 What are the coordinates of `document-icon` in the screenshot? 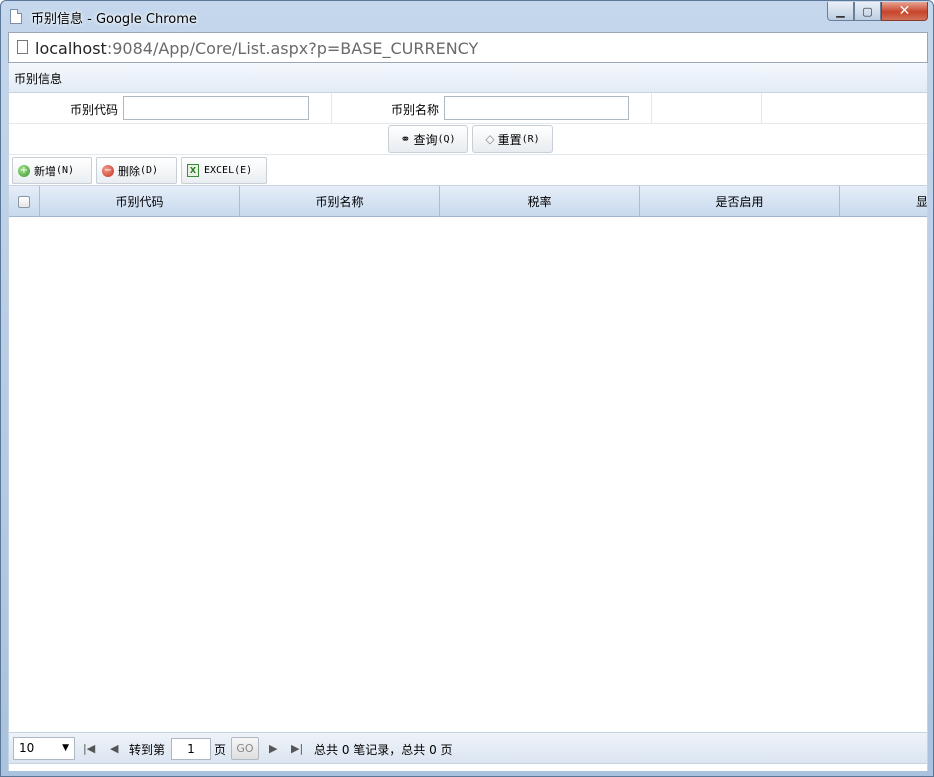 It's located at (22, 47).